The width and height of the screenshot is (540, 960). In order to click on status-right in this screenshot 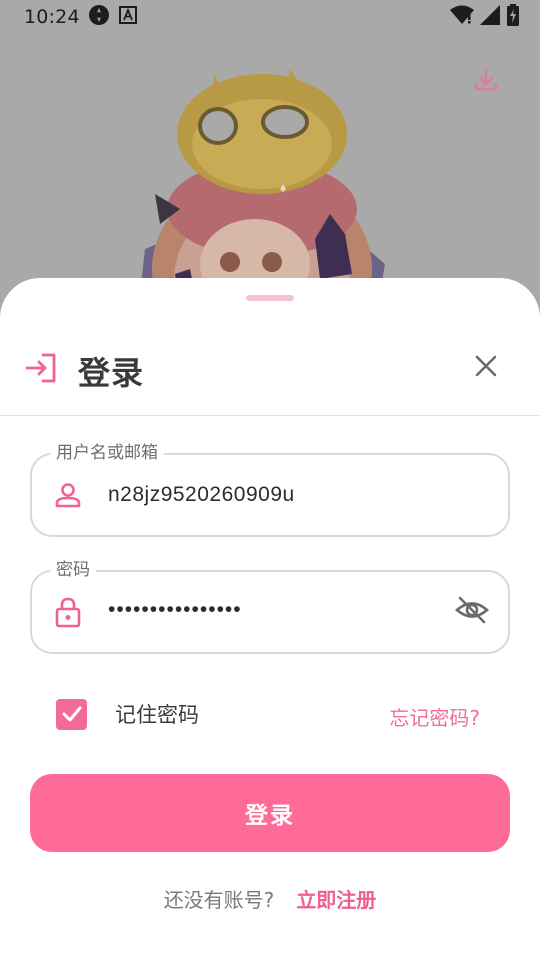, I will do `click(485, 17)`.